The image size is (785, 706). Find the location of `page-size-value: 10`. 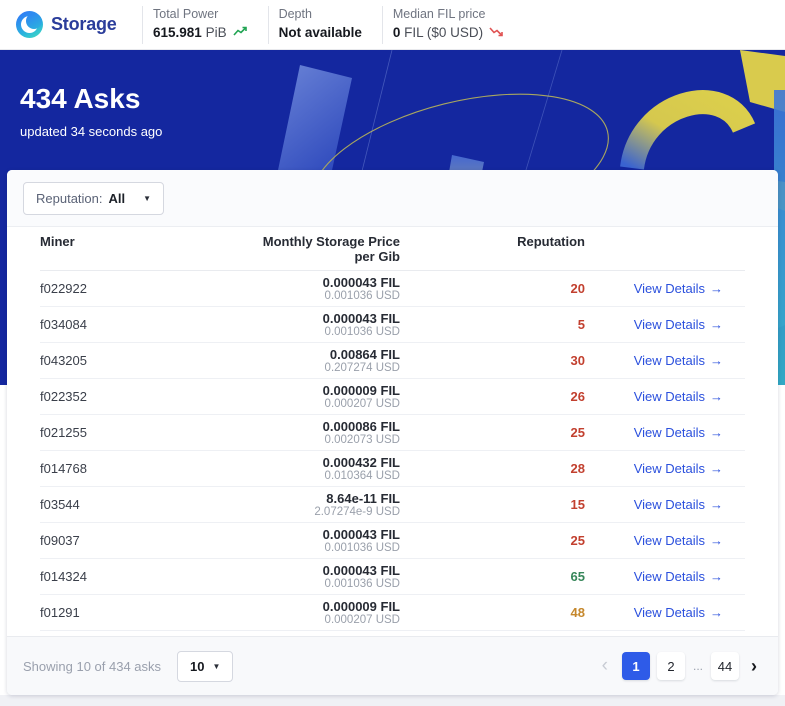

page-size-value: 10 is located at coordinates (197, 666).